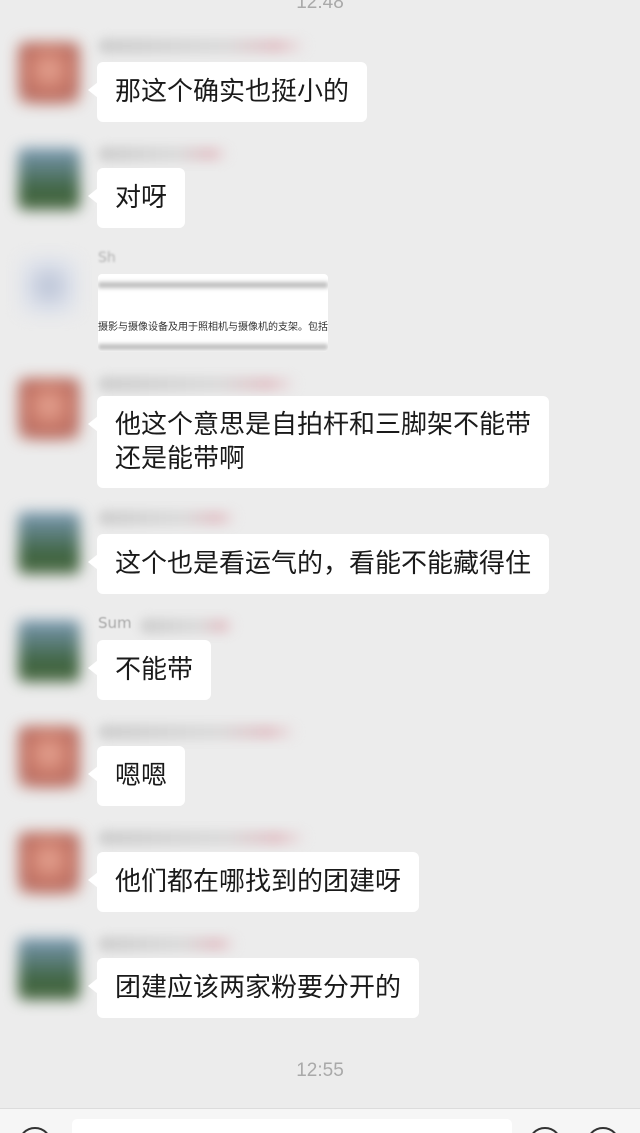  Describe the element at coordinates (545, 1130) in the screenshot. I see `emoji-icon` at that location.